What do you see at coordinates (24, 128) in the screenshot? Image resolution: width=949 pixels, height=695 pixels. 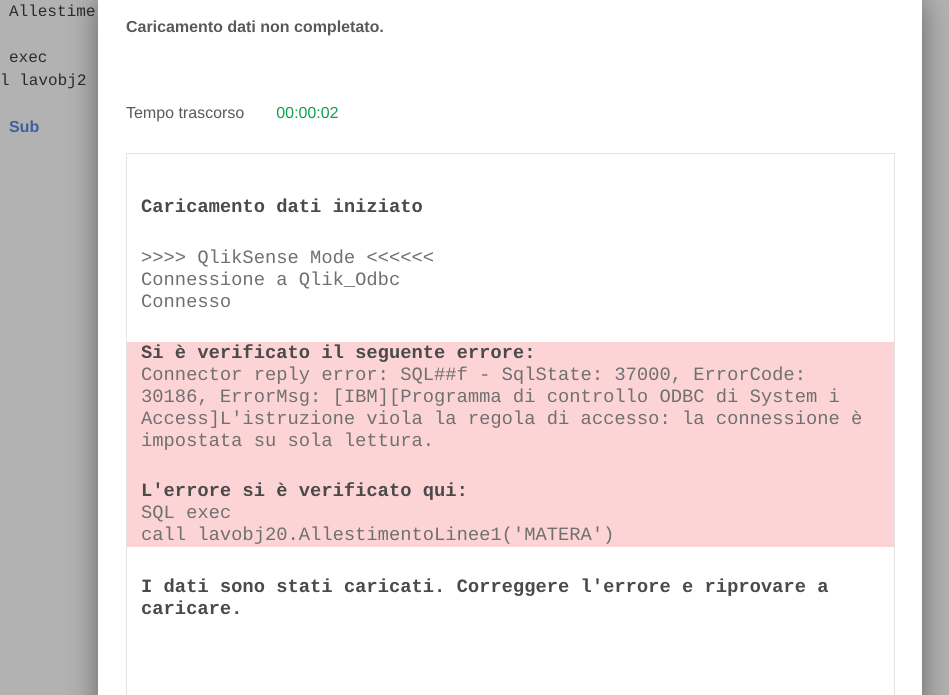 I see `code-keyword: Sub` at bounding box center [24, 128].